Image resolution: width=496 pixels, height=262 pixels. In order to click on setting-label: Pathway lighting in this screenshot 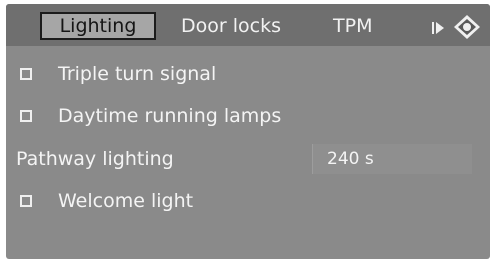, I will do `click(95, 159)`.